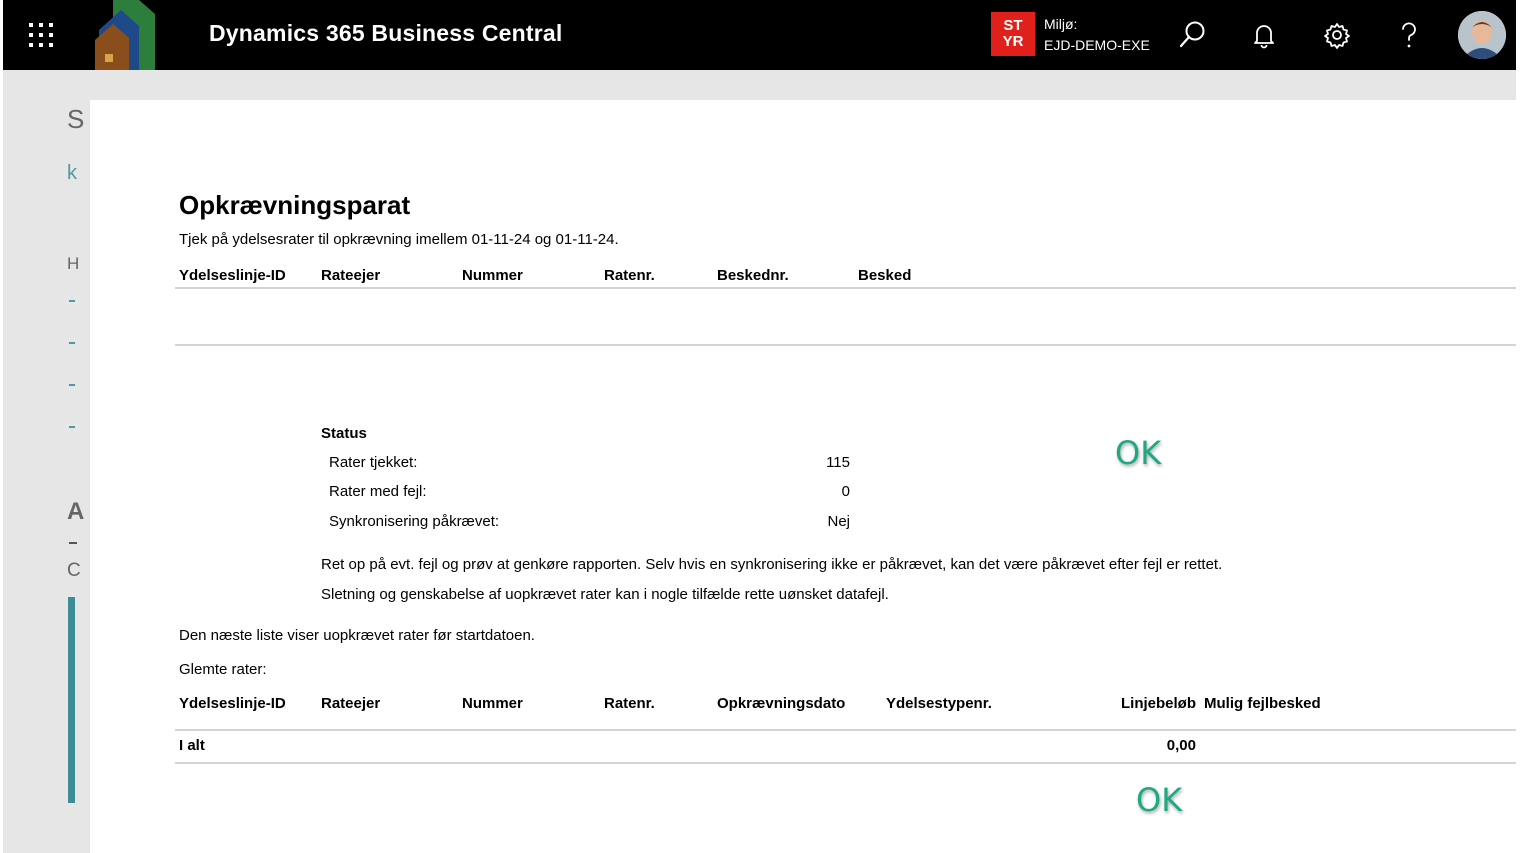 This screenshot has width=1520, height=853. Describe the element at coordinates (492, 275) in the screenshot. I see `table1-header-nummer: Nummer` at that location.